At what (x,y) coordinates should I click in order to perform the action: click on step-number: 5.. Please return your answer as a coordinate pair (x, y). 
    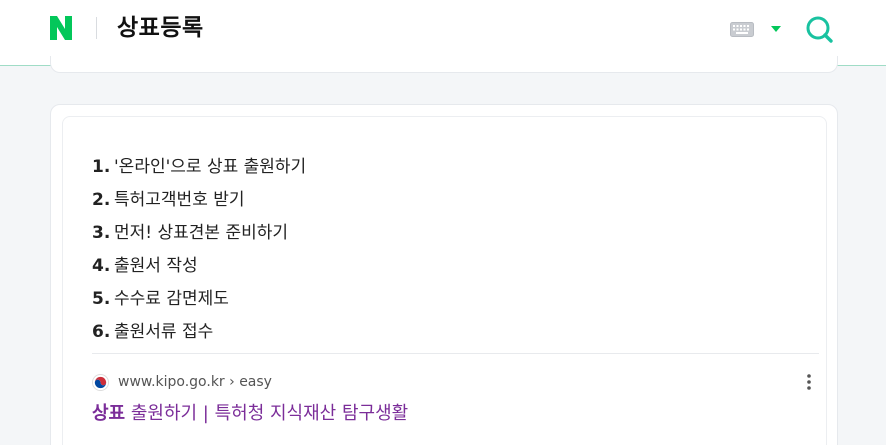
    Looking at the image, I should click on (101, 299).